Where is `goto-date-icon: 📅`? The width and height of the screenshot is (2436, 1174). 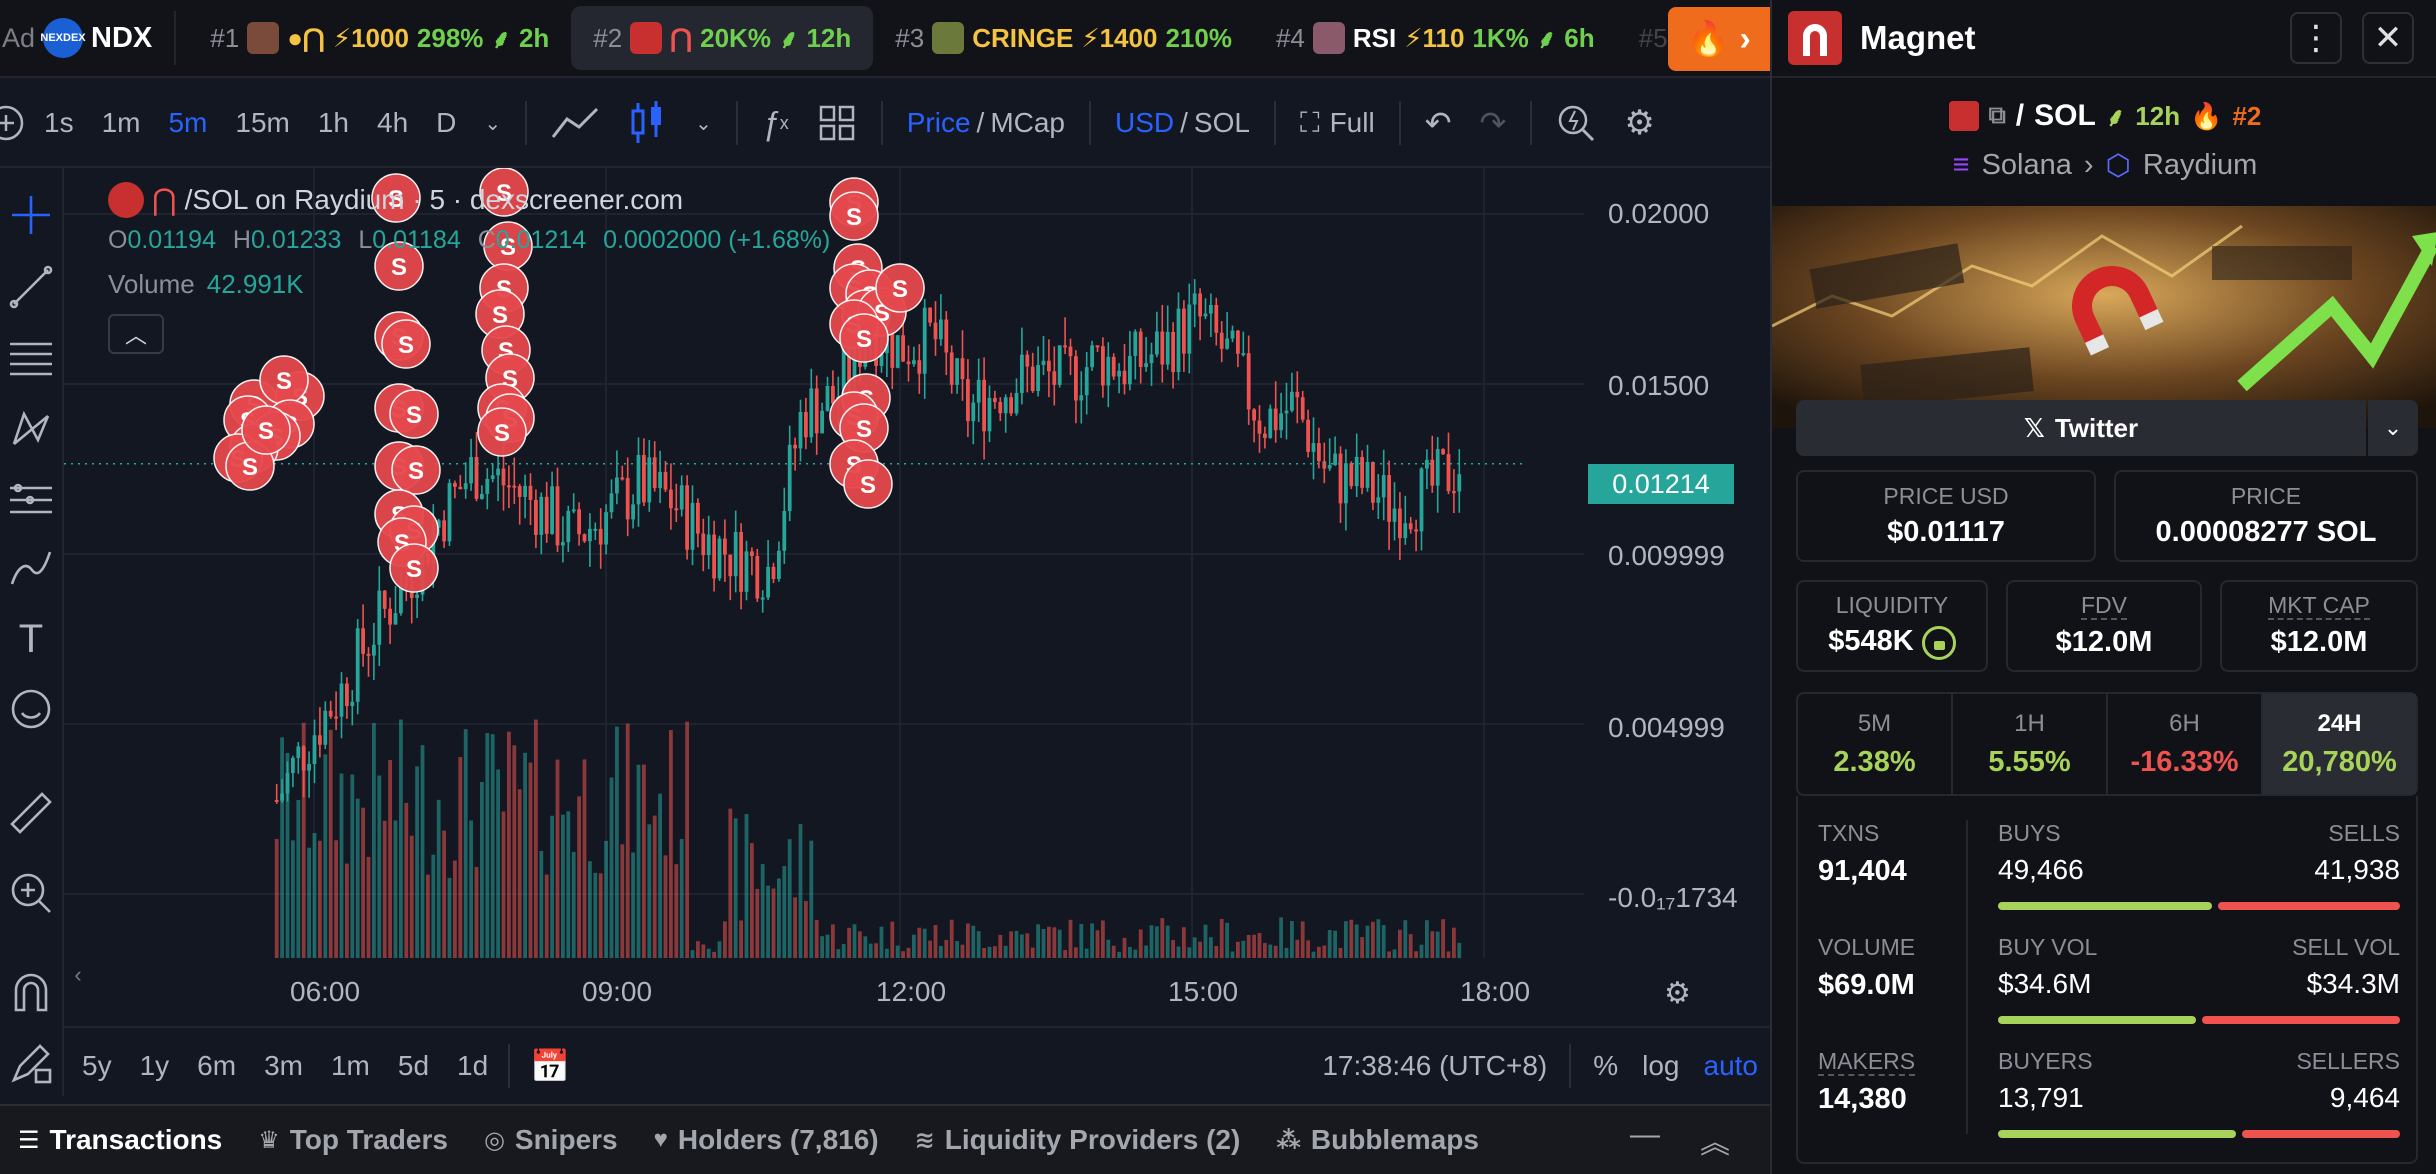 goto-date-icon: 📅 is located at coordinates (550, 1066).